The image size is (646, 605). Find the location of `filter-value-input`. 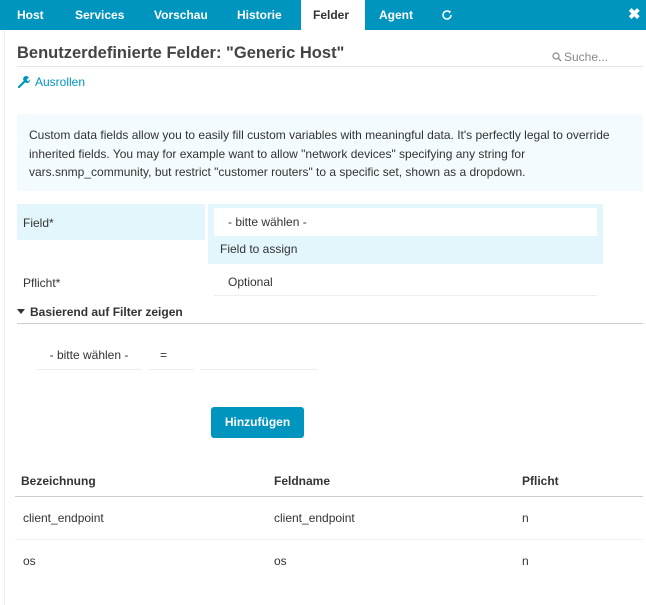

filter-value-input is located at coordinates (259, 358).